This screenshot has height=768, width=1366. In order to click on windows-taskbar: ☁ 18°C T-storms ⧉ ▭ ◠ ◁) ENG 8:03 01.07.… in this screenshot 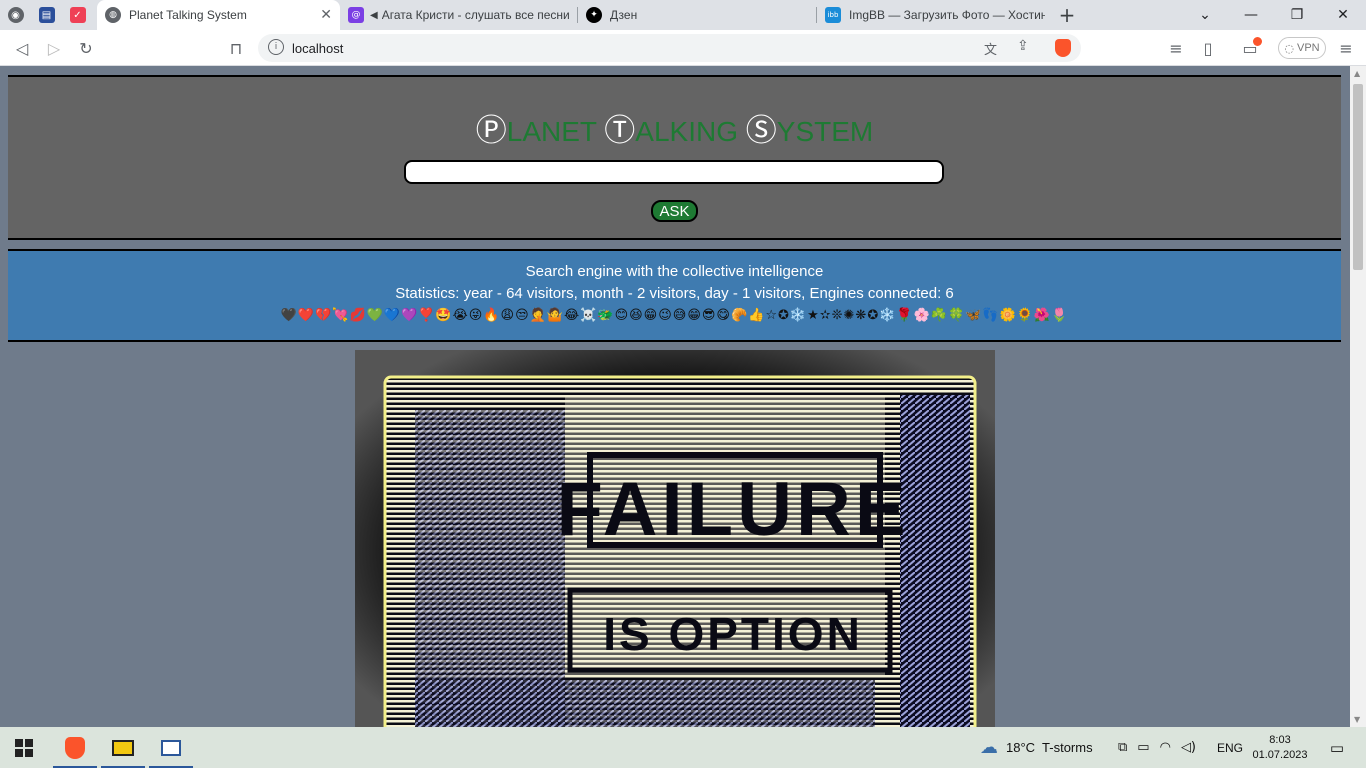, I will do `click(683, 747)`.